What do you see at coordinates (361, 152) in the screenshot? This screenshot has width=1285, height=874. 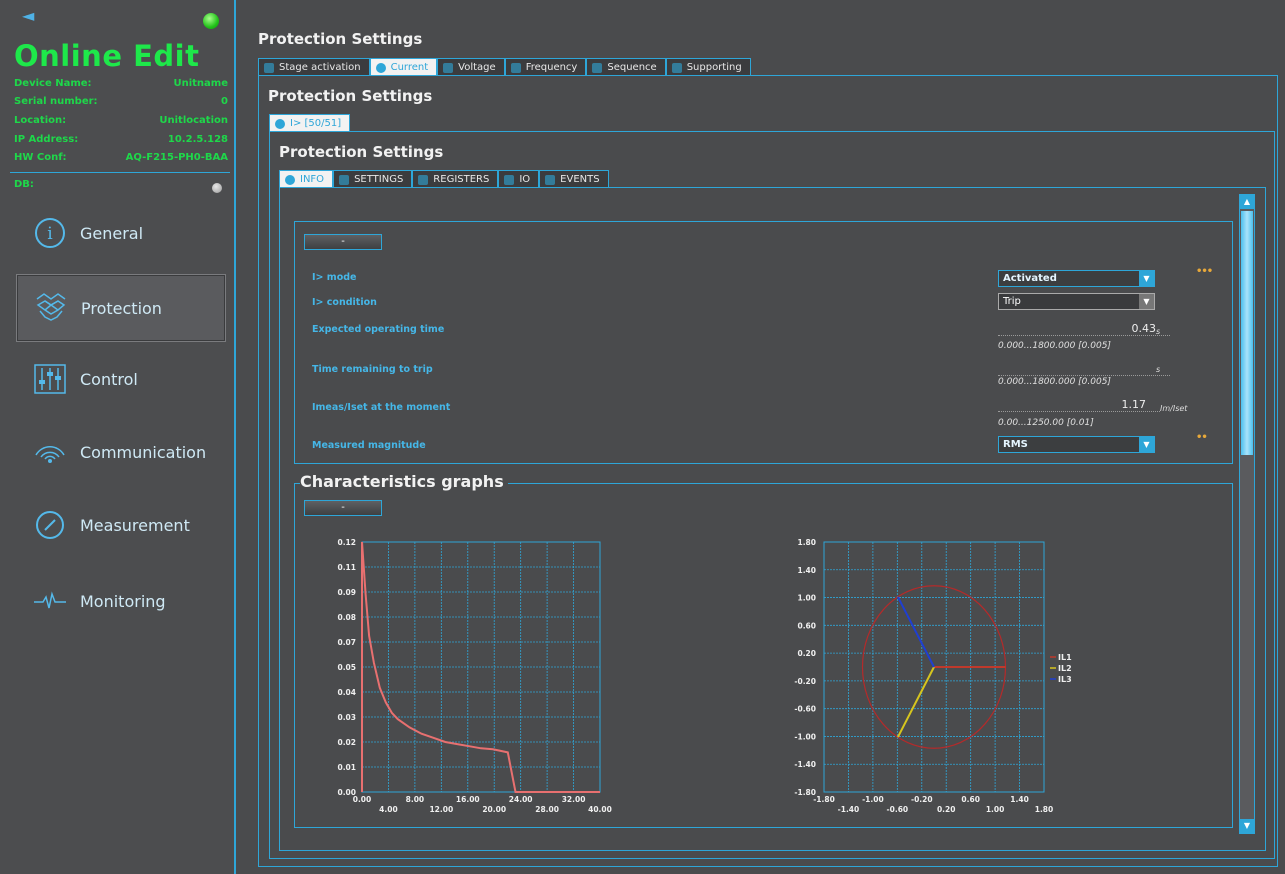 I see `section-title: Protection Settings` at bounding box center [361, 152].